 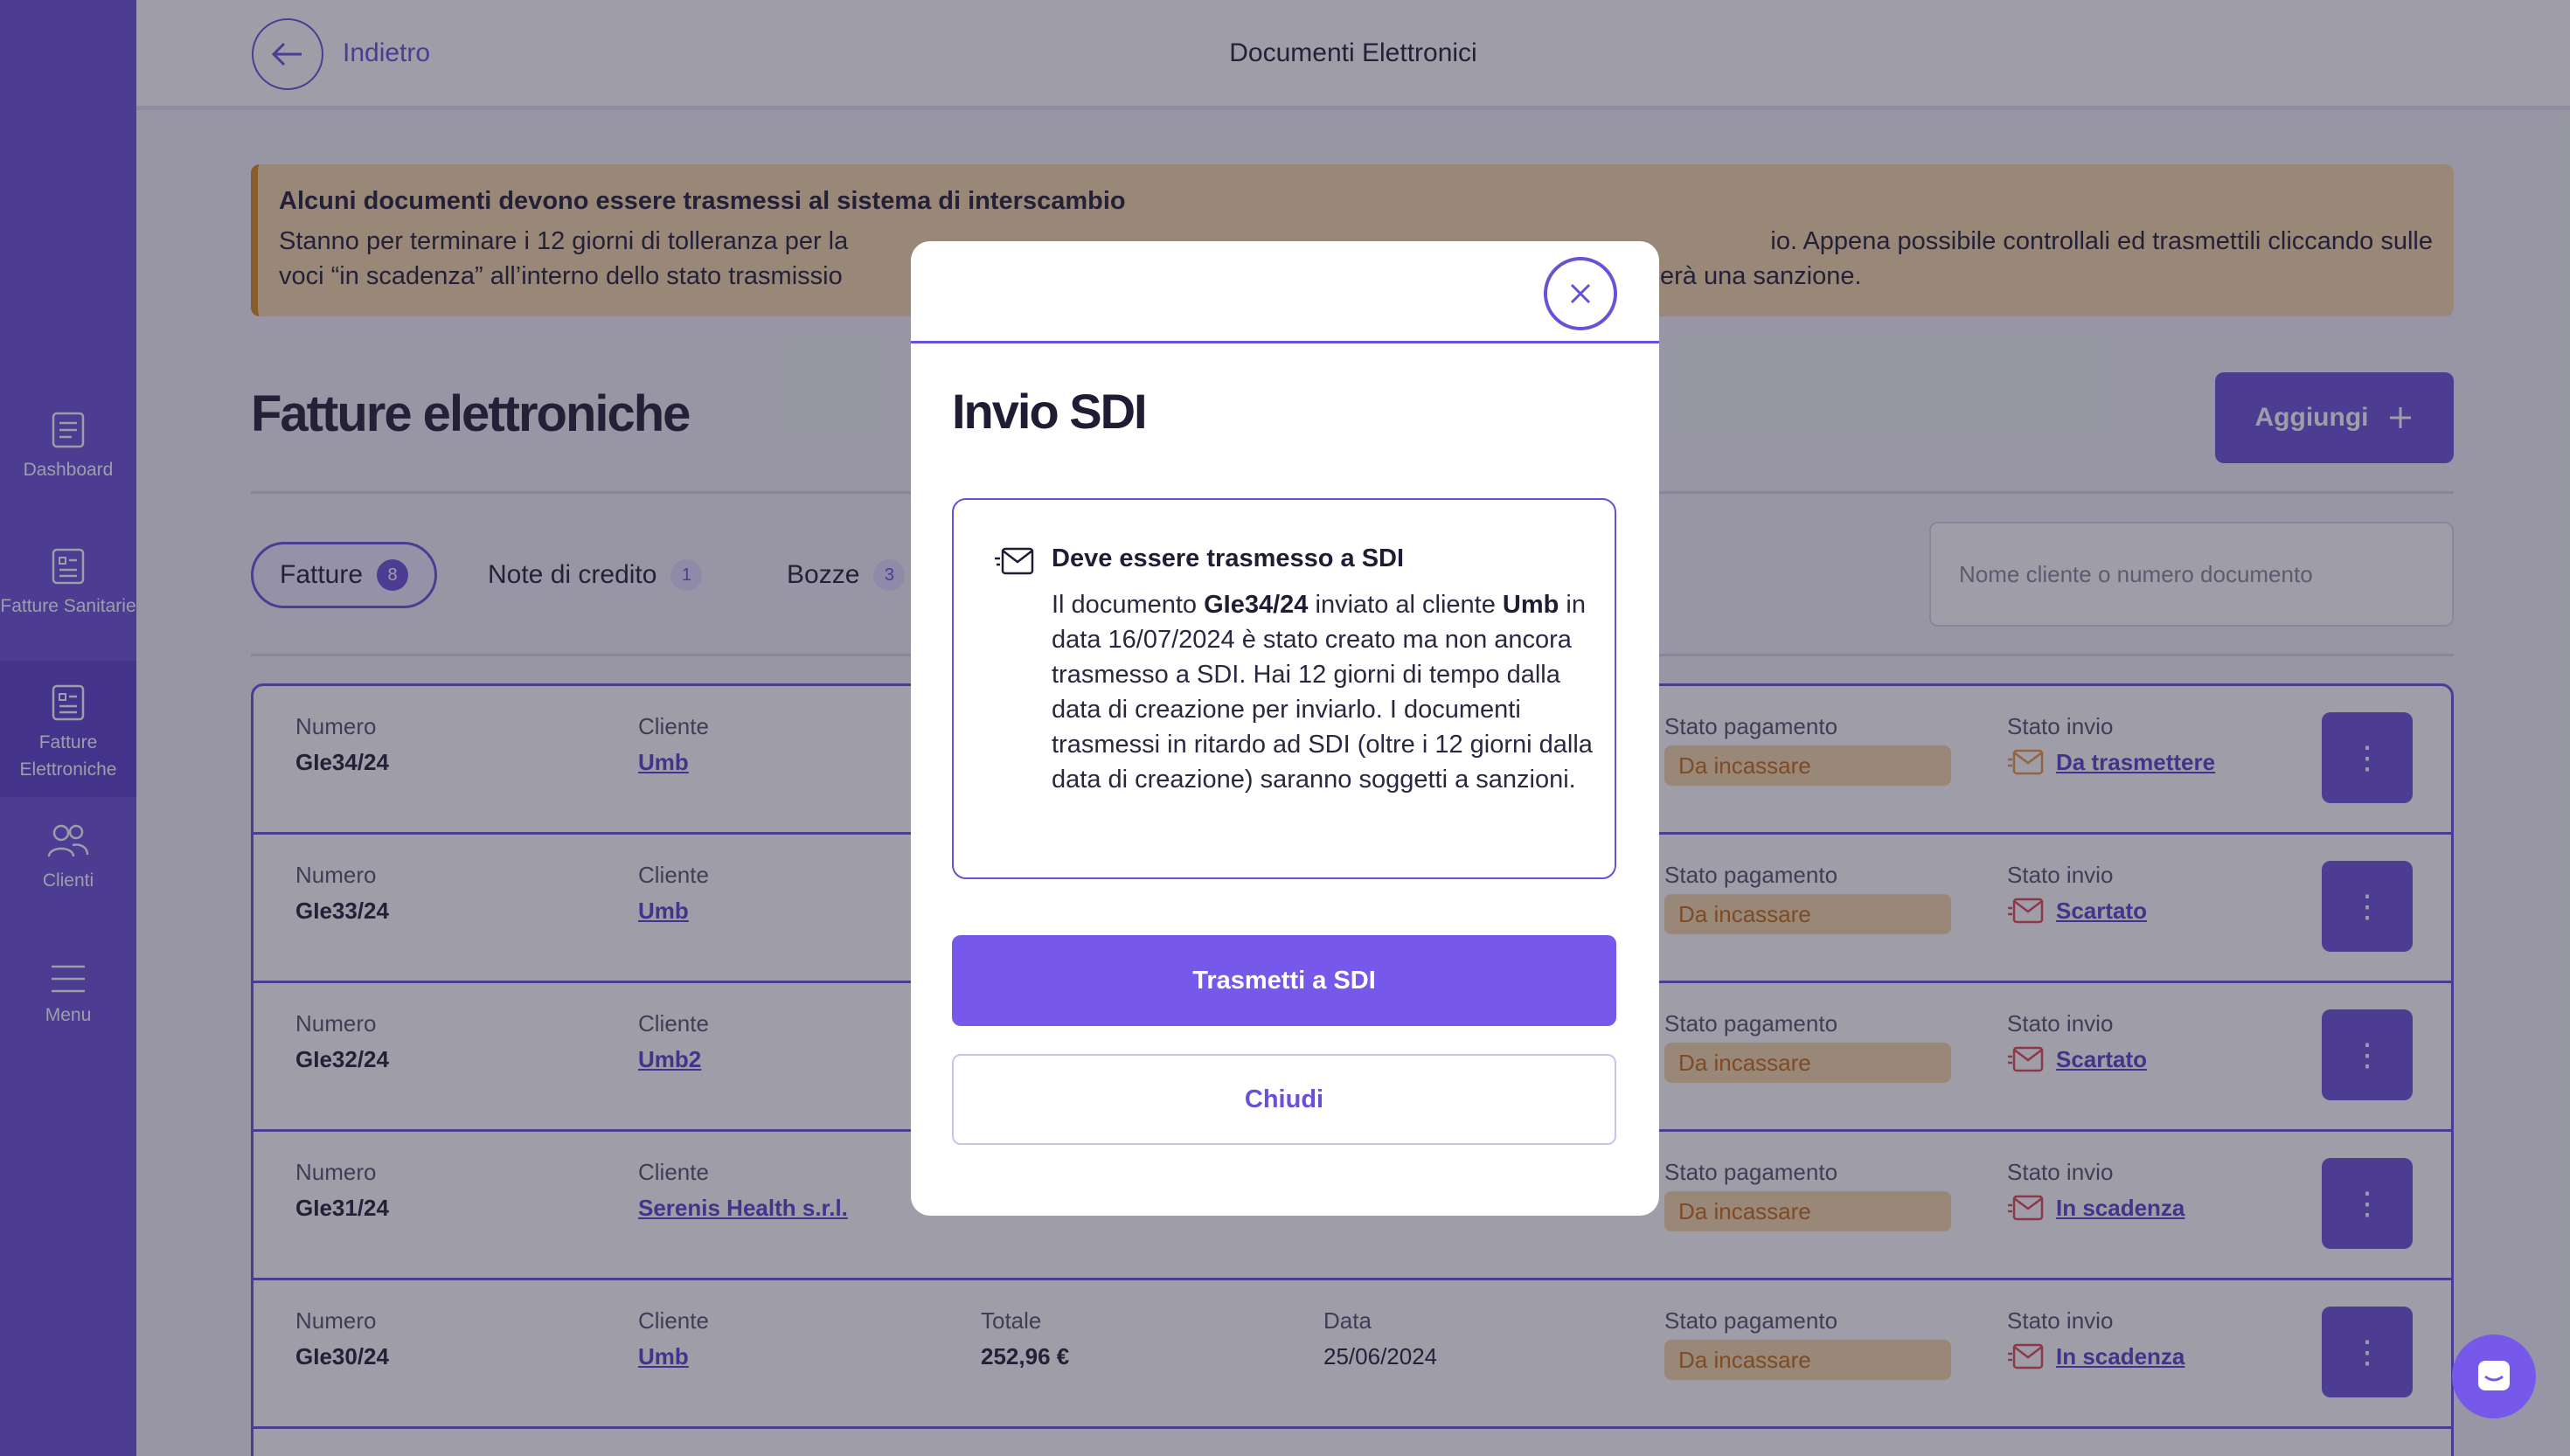 What do you see at coordinates (1256, 605) in the screenshot?
I see `document-number: GIe34/24` at bounding box center [1256, 605].